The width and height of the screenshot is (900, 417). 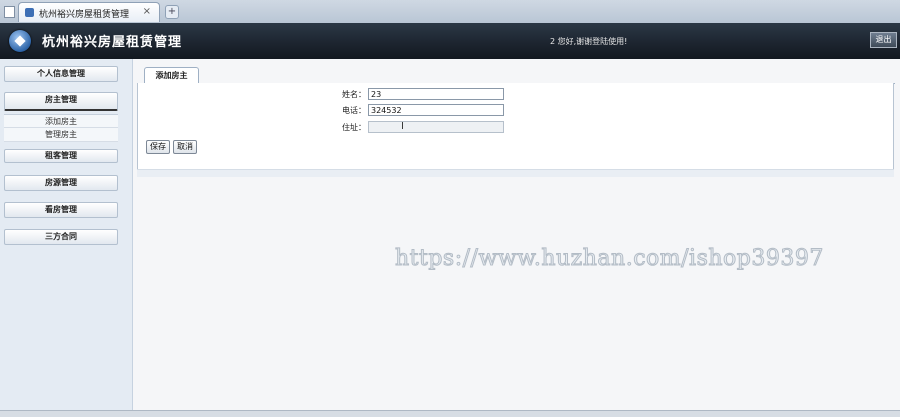 What do you see at coordinates (61, 74) in the screenshot?
I see `sidebar-item-personal-info: 个人信息管理` at bounding box center [61, 74].